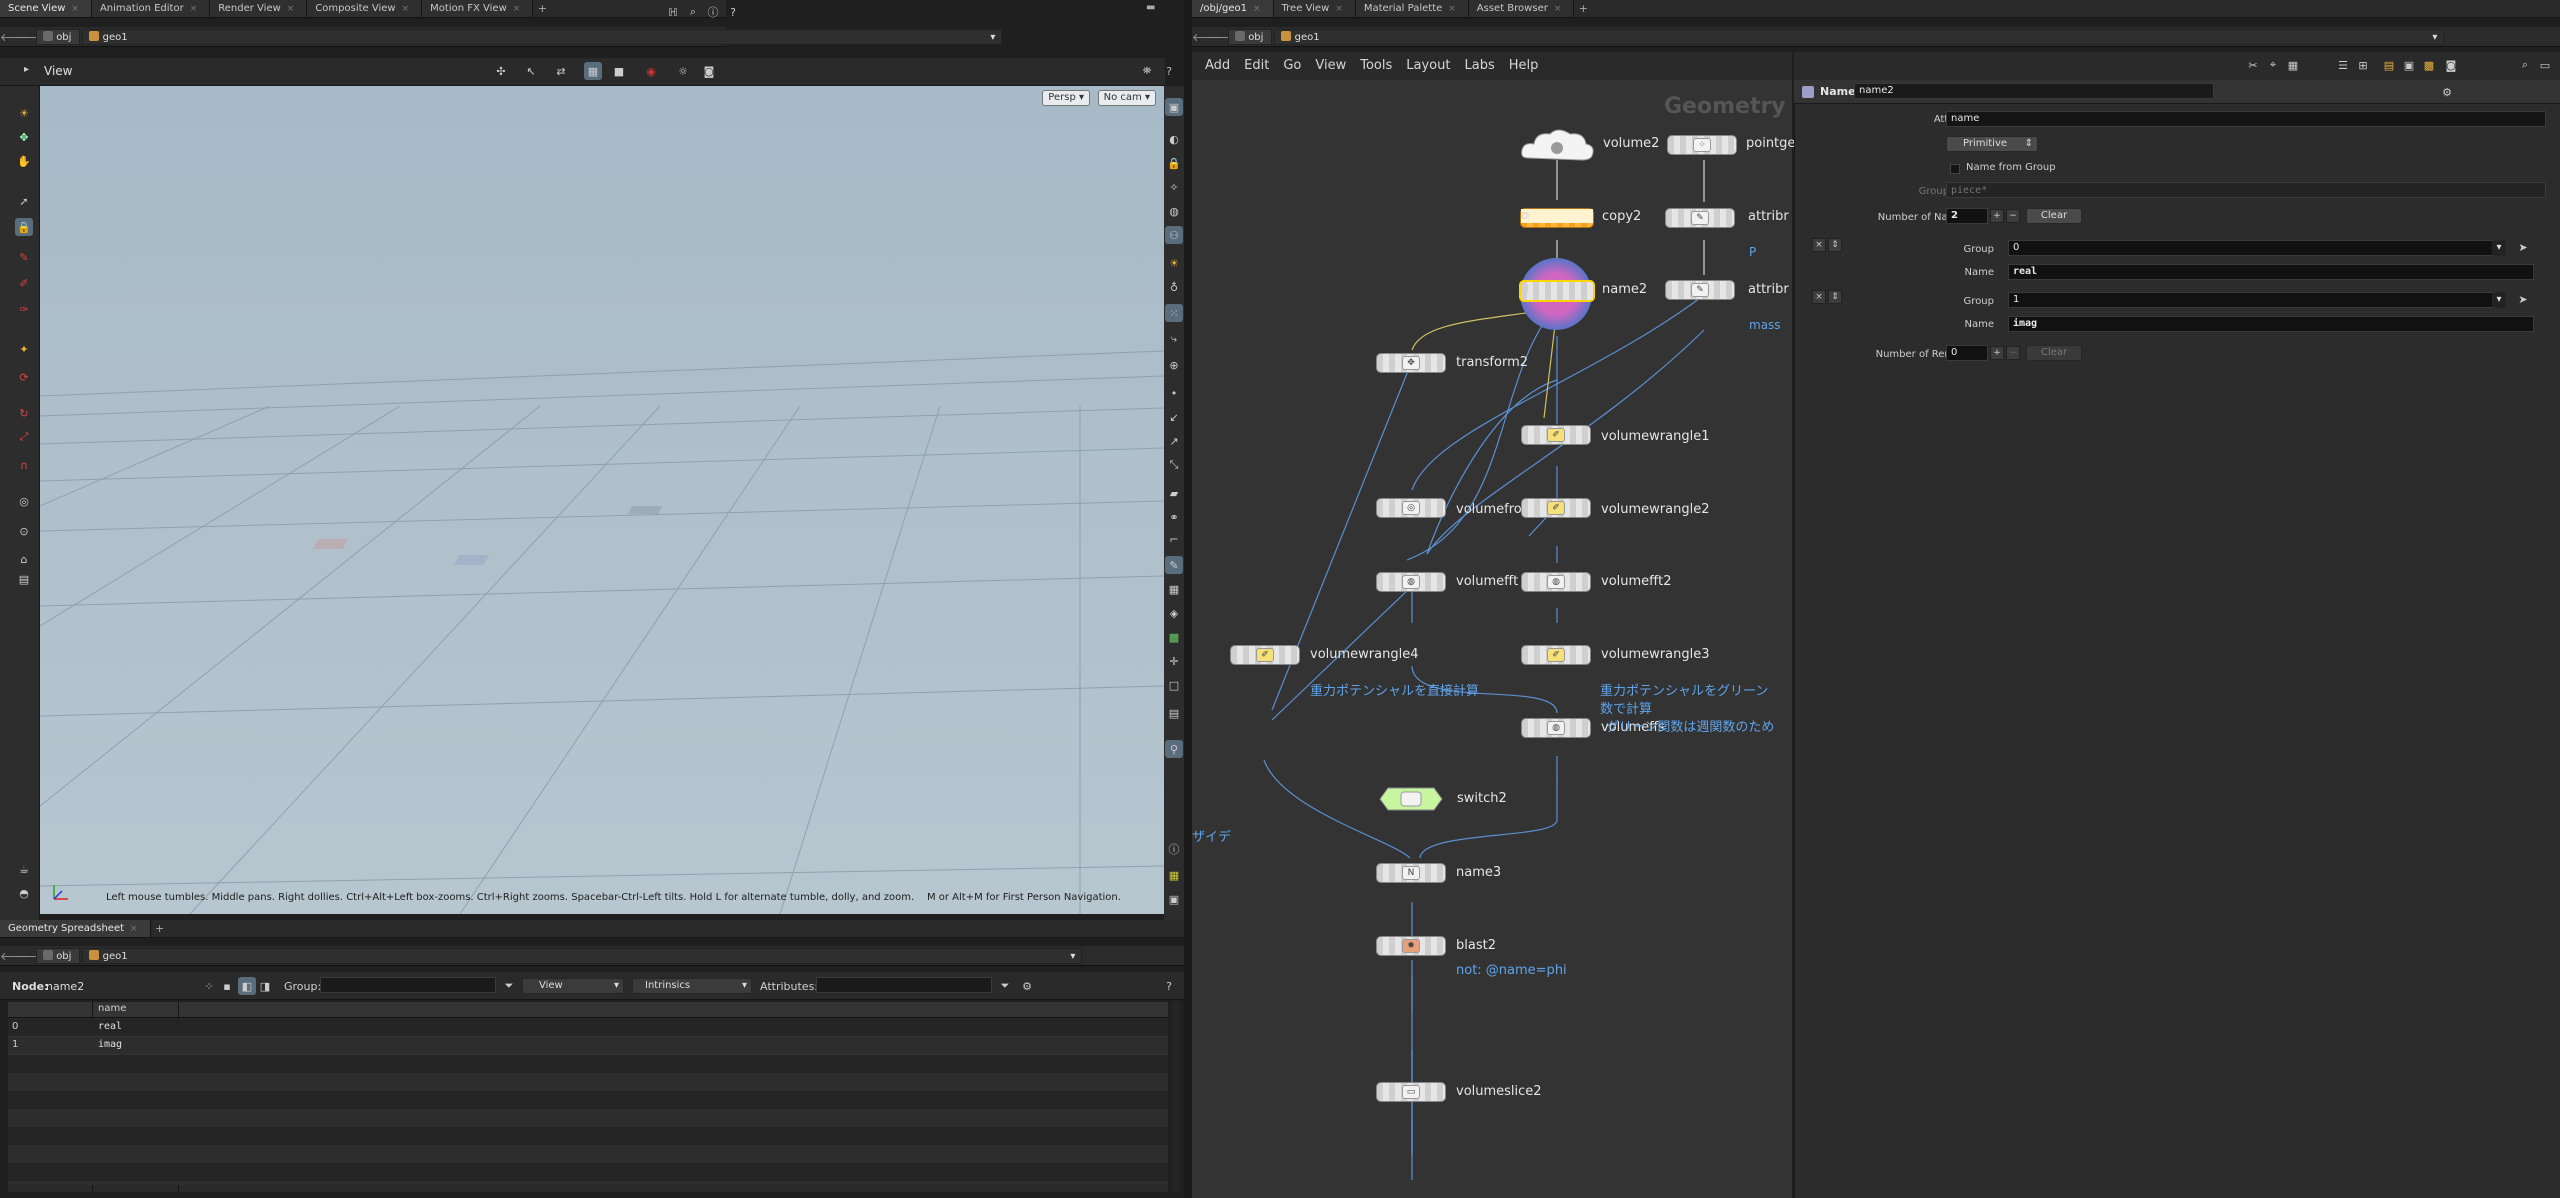  Describe the element at coordinates (1174, 875) in the screenshot. I see `quad-icon: ▦` at that location.